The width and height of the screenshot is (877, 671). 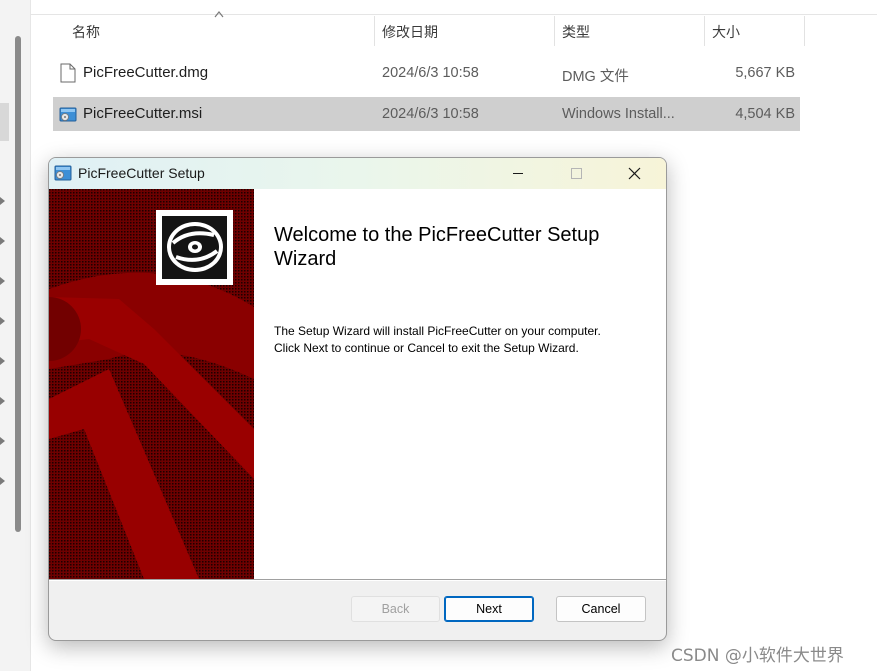 I want to click on button-bar-divider-highlight, so click(x=357, y=580).